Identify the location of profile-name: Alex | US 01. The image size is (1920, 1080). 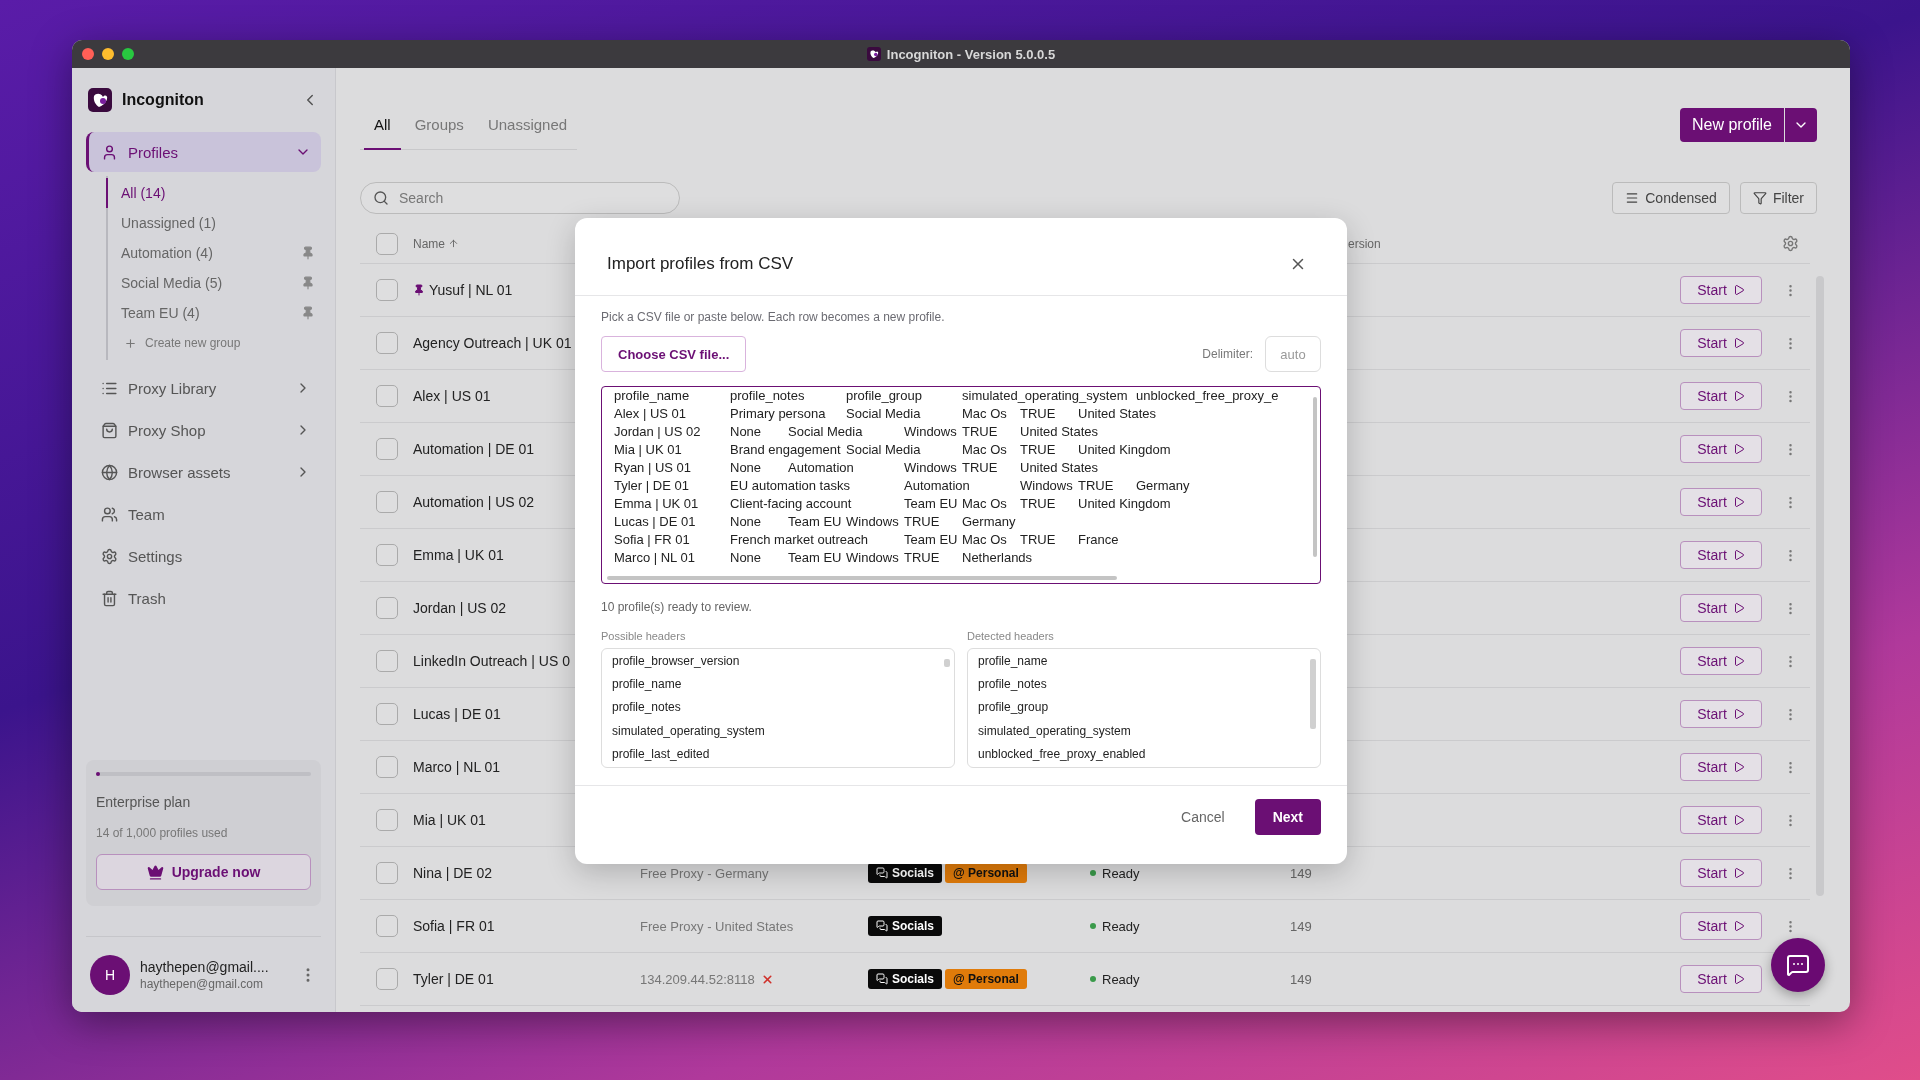
(452, 396).